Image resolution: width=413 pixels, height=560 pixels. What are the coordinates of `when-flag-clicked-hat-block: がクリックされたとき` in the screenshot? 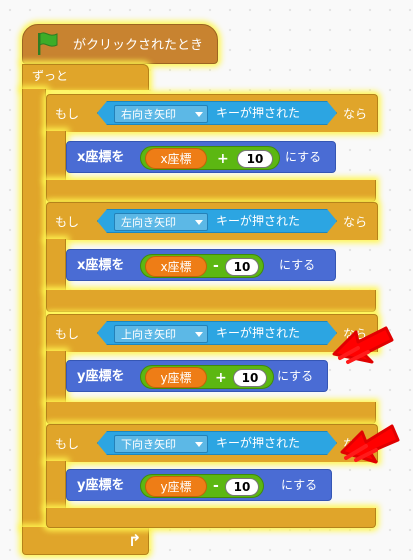 It's located at (120, 44).